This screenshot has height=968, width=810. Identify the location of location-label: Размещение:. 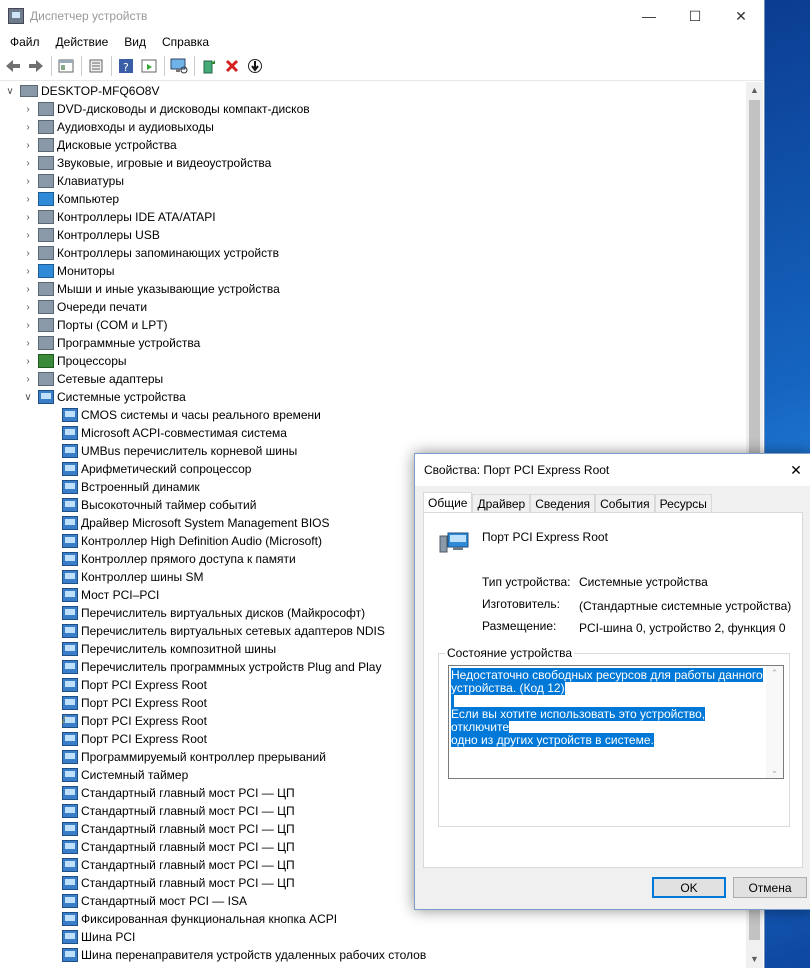
(519, 626).